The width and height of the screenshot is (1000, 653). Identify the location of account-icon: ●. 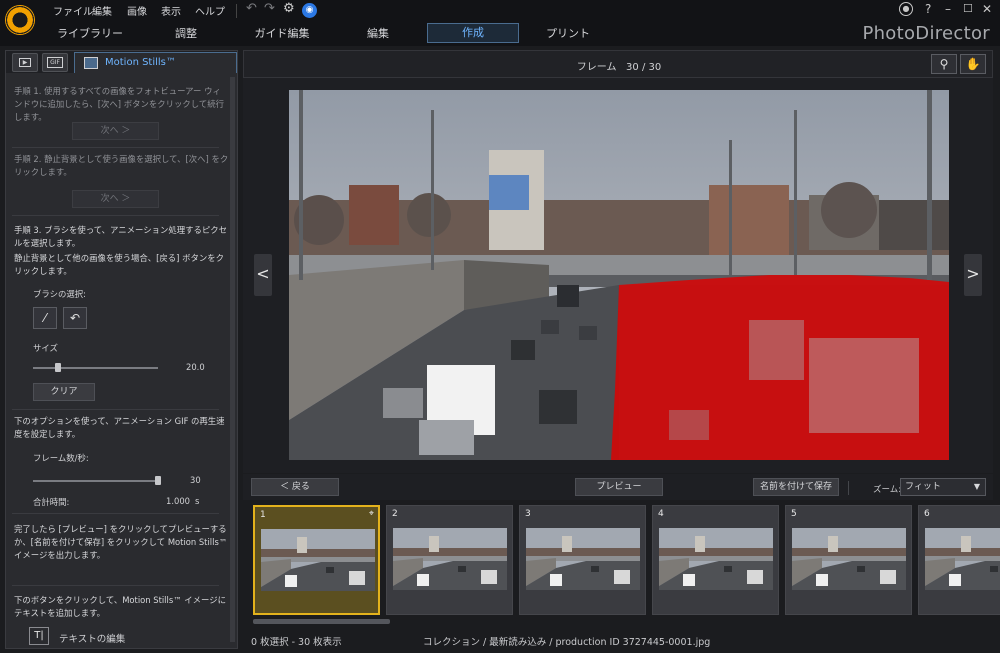
(906, 9).